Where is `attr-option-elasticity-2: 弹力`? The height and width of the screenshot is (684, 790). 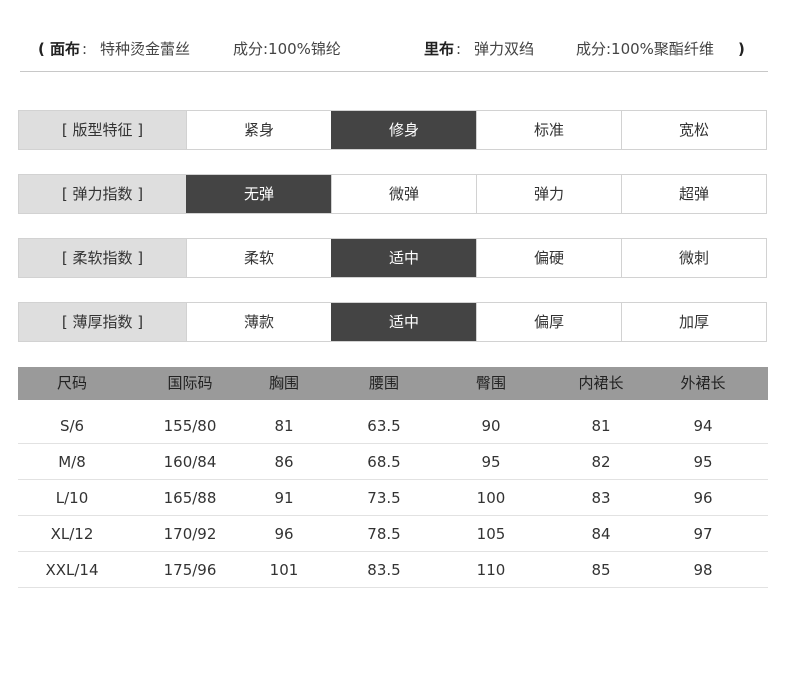
attr-option-elasticity-2: 弹力 is located at coordinates (548, 194).